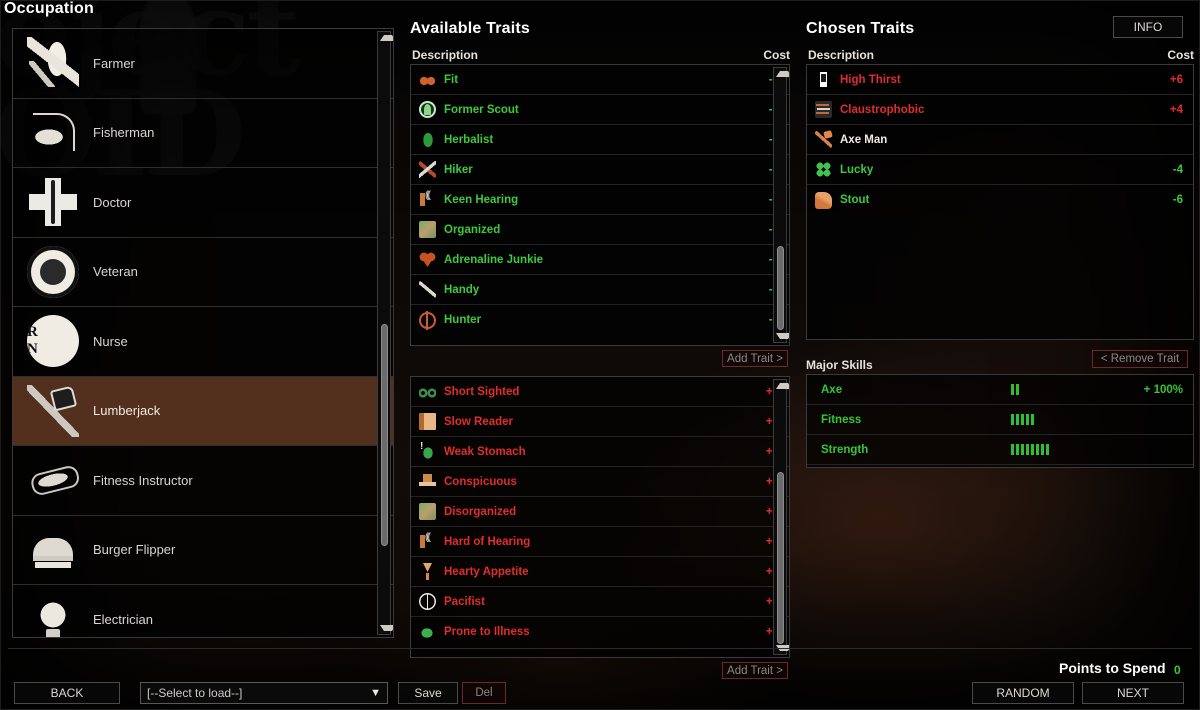 This screenshot has width=1200, height=710. Describe the element at coordinates (823, 109) in the screenshot. I see `narrow-space-icon` at that location.